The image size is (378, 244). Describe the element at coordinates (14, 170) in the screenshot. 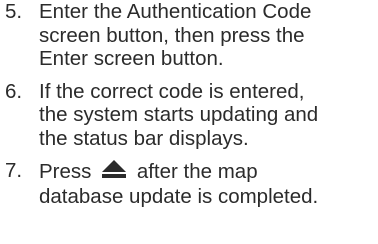

I see `step-number: 7.` at that location.